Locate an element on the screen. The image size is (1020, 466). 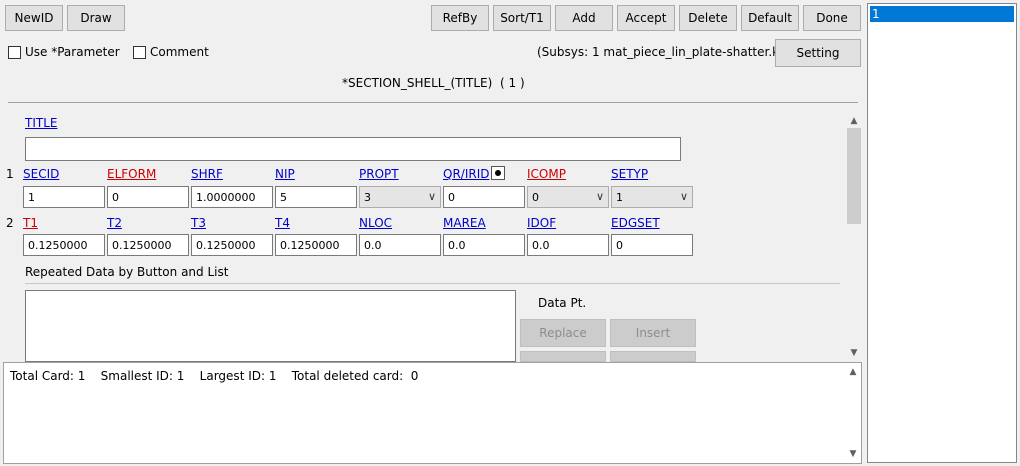
status-scrollbar: ▲ ▼ is located at coordinates (853, 413).